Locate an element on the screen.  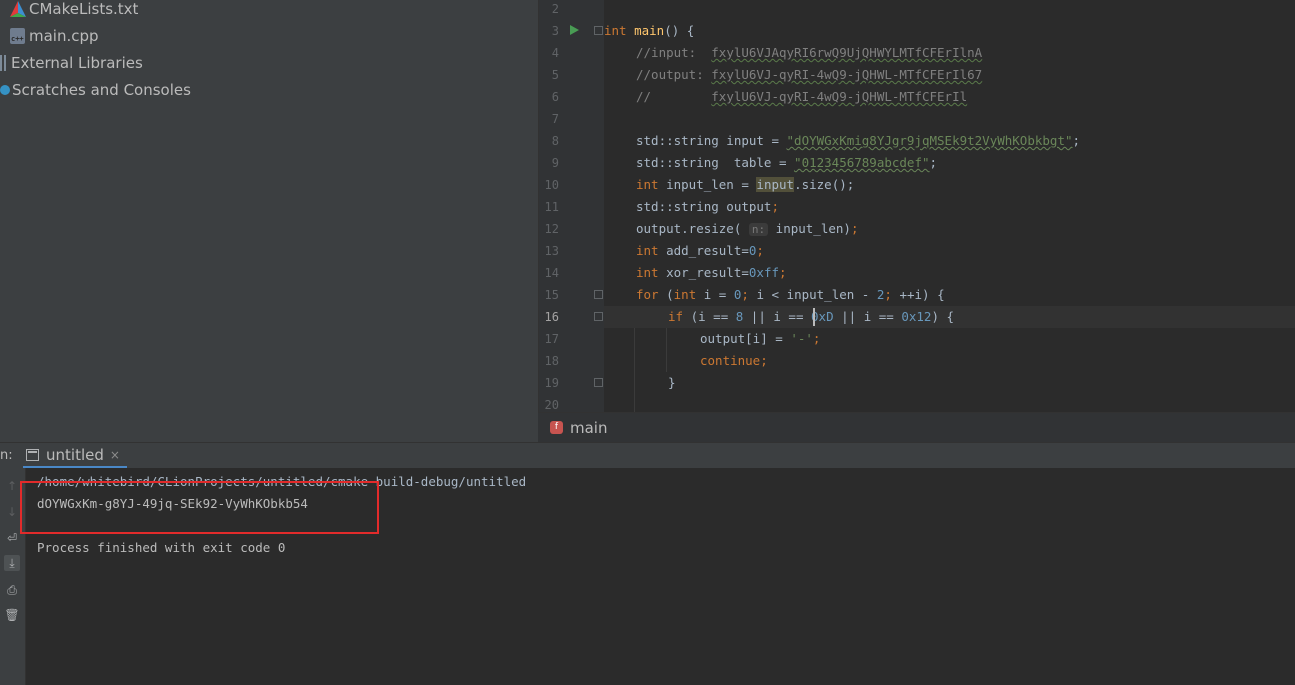
code-line-18: continue; is located at coordinates (734, 360).